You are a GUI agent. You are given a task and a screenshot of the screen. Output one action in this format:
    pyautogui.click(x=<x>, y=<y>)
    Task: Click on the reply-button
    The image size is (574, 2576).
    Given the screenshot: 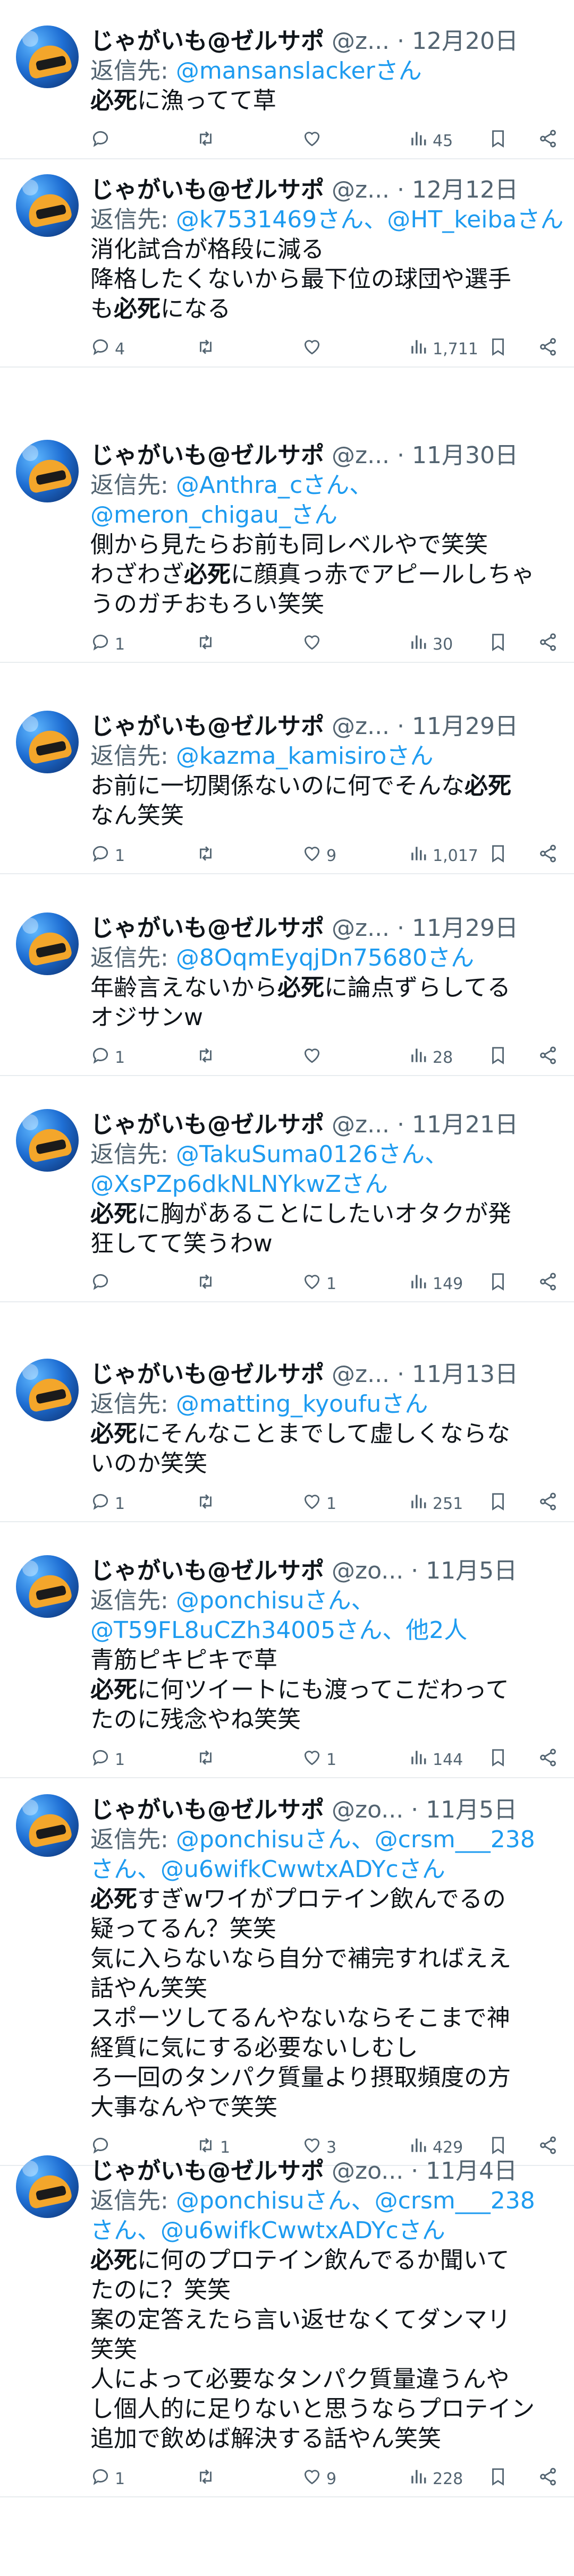 What is the action you would take?
    pyautogui.click(x=102, y=1283)
    